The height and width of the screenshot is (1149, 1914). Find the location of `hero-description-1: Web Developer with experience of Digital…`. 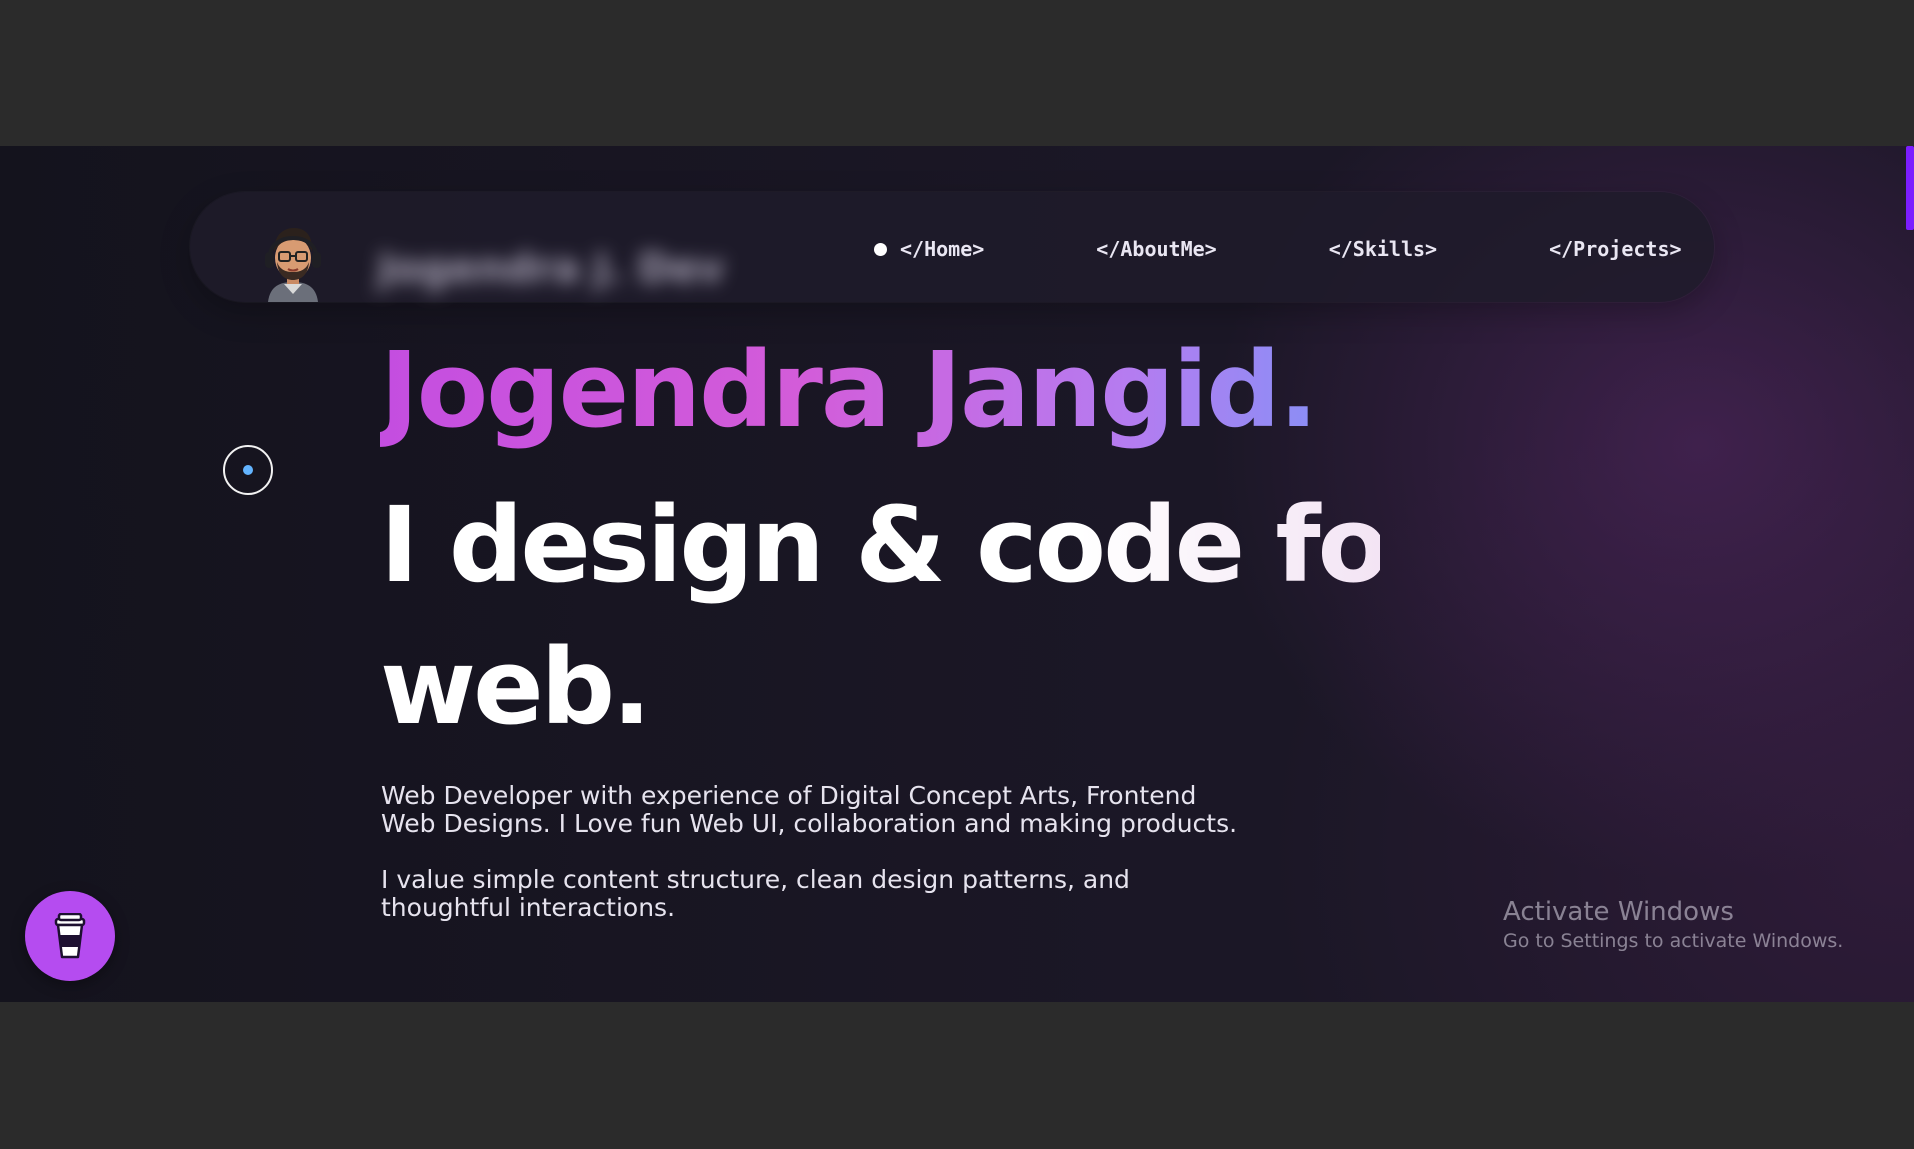

hero-description-1: Web Developer with experience of Digital… is located at coordinates (809, 809).